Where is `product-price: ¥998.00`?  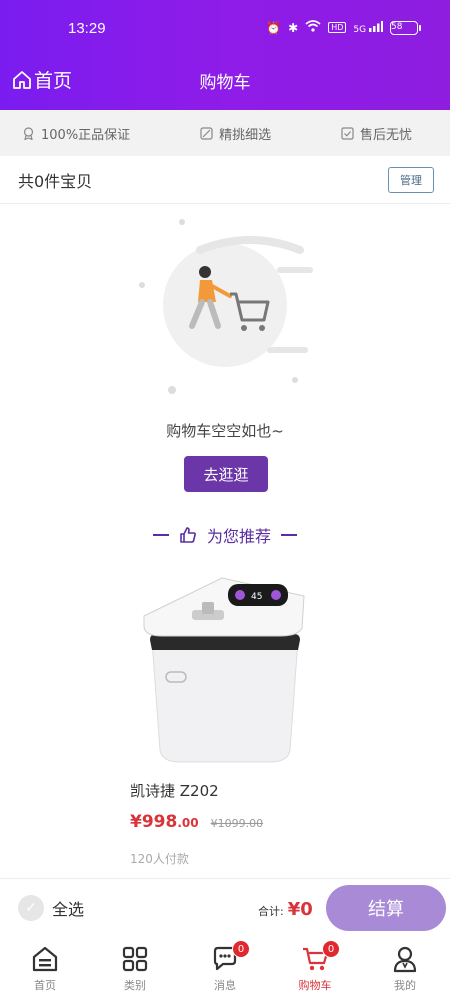 product-price: ¥998.00 is located at coordinates (164, 822).